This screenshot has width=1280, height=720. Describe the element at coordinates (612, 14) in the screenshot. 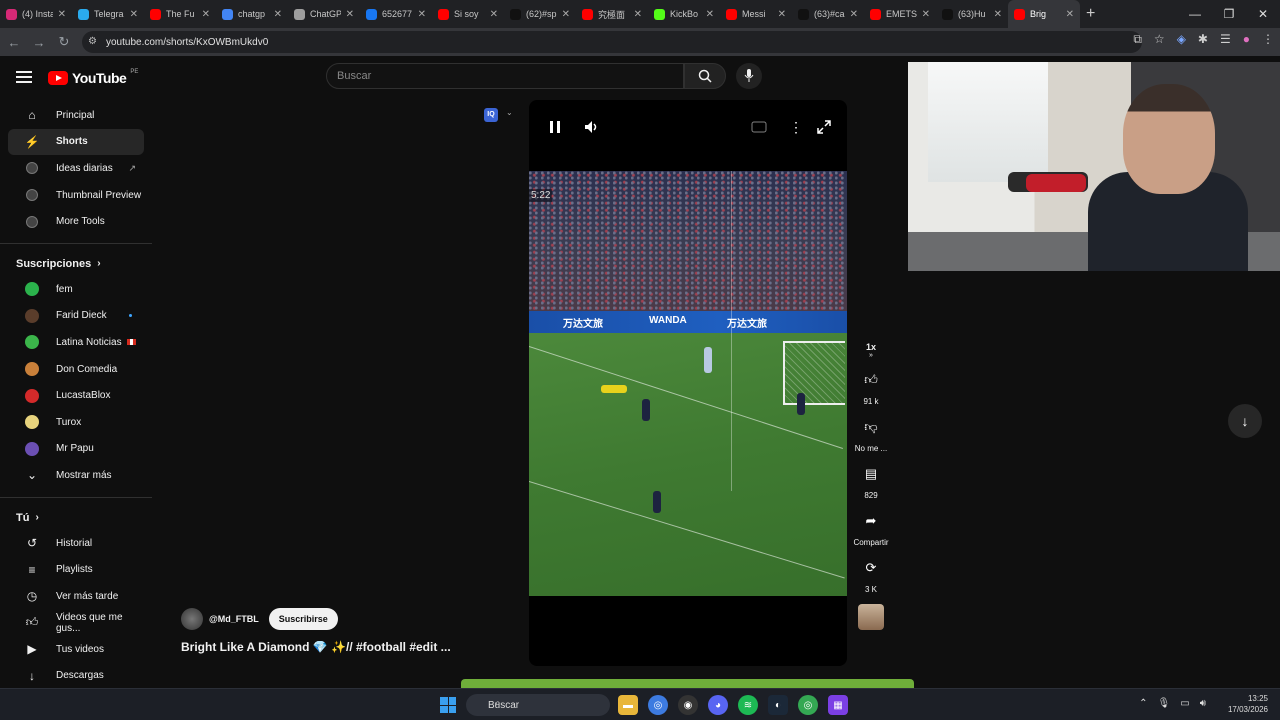

I see `browser-tab: 究極面 ✕` at that location.